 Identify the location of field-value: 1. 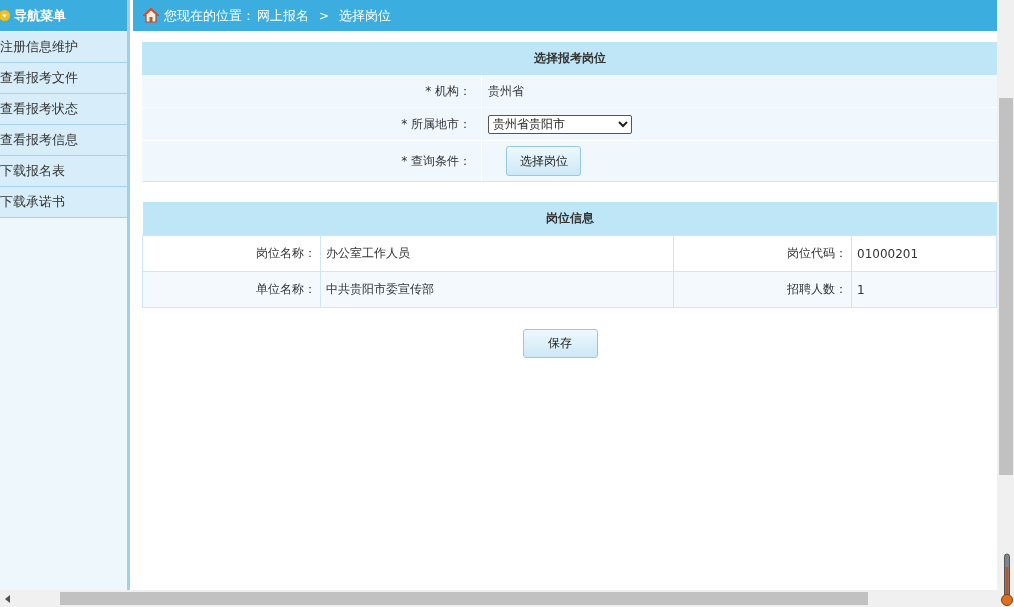
(924, 289).